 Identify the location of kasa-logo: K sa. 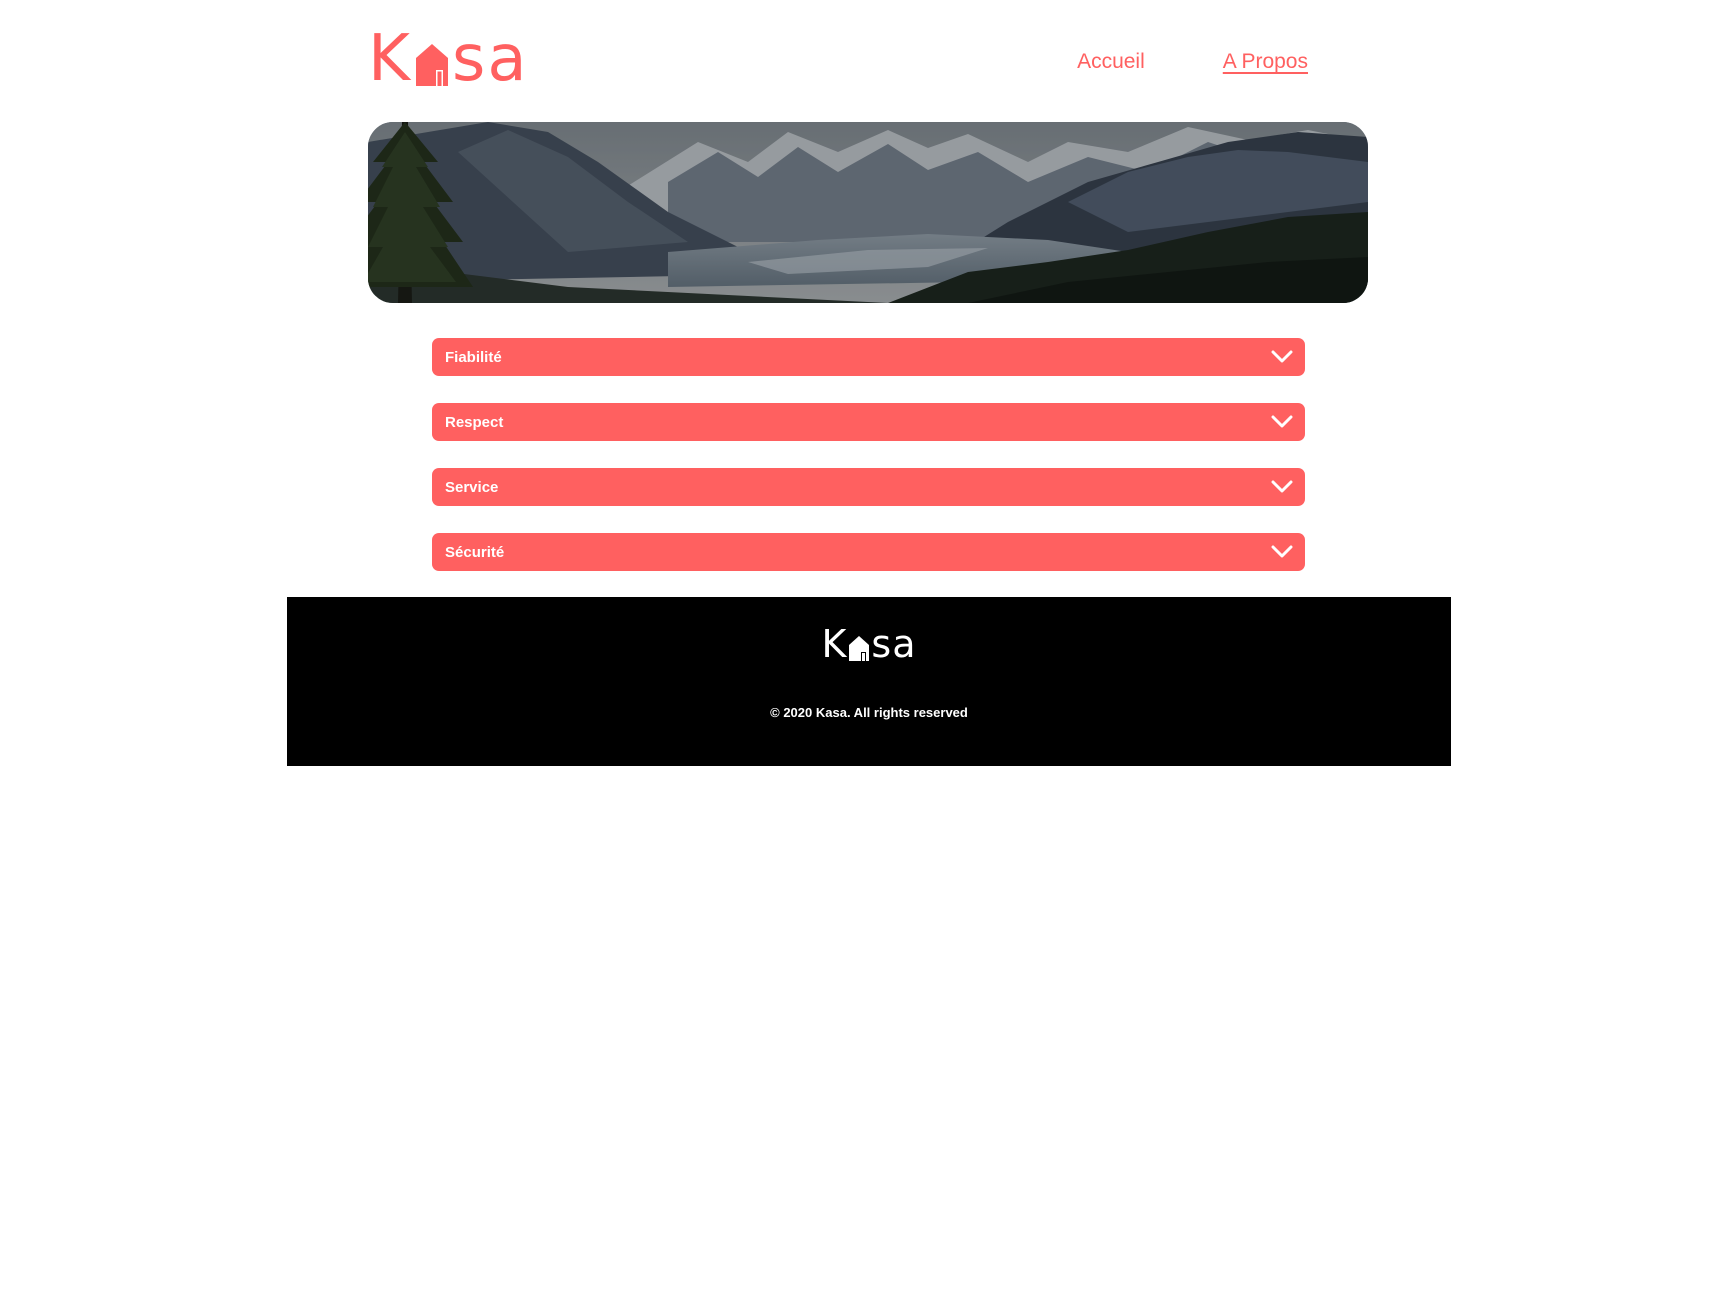
(448, 59).